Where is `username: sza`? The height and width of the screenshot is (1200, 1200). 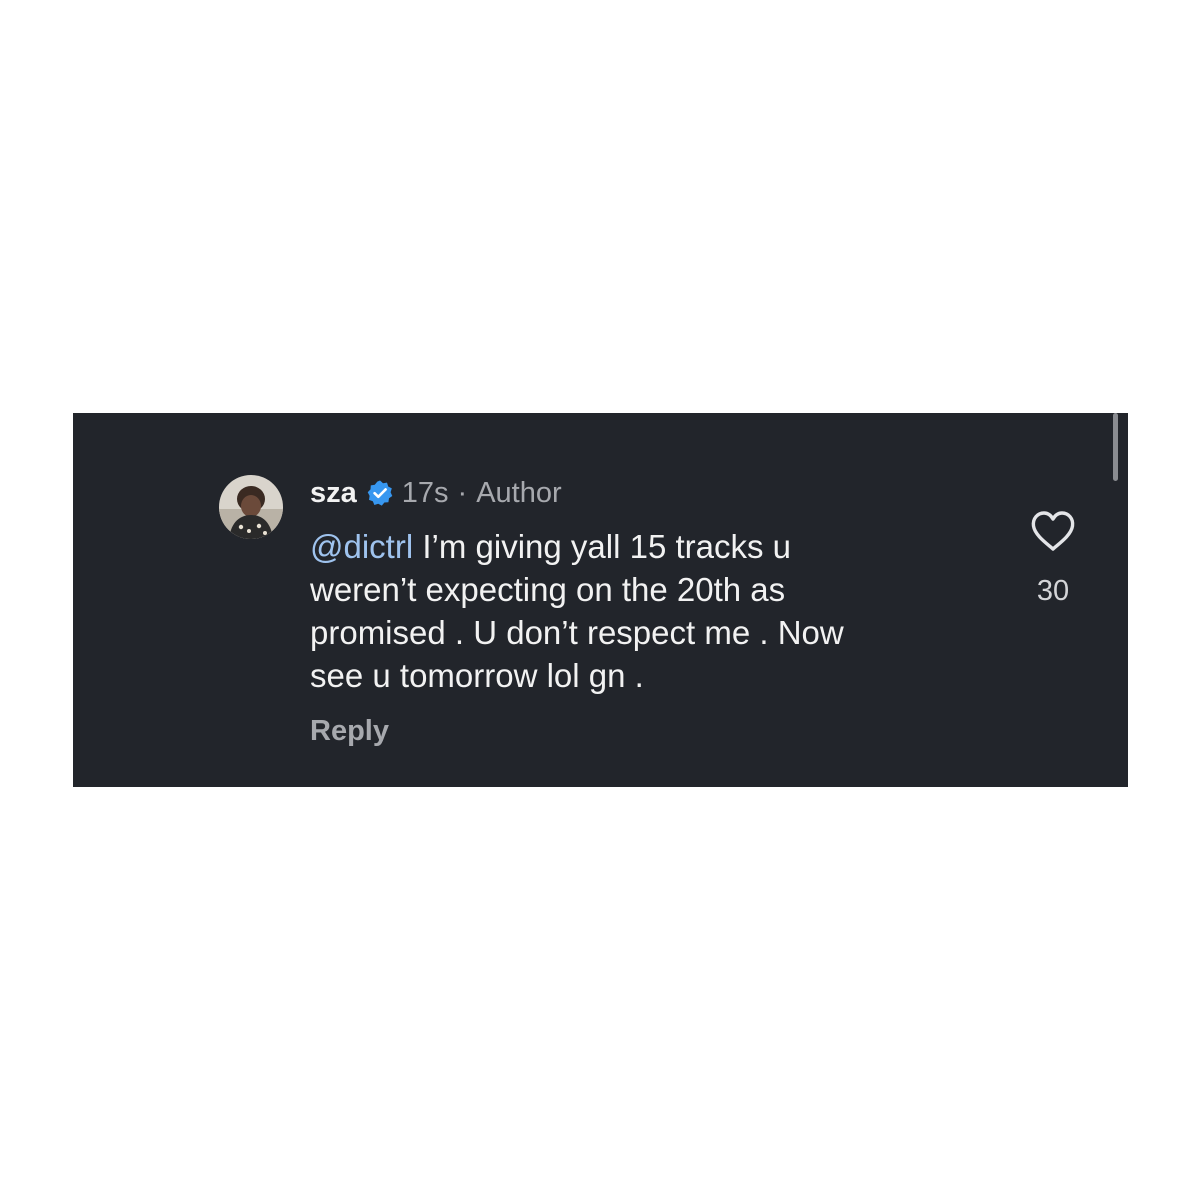 username: sza is located at coordinates (333, 493).